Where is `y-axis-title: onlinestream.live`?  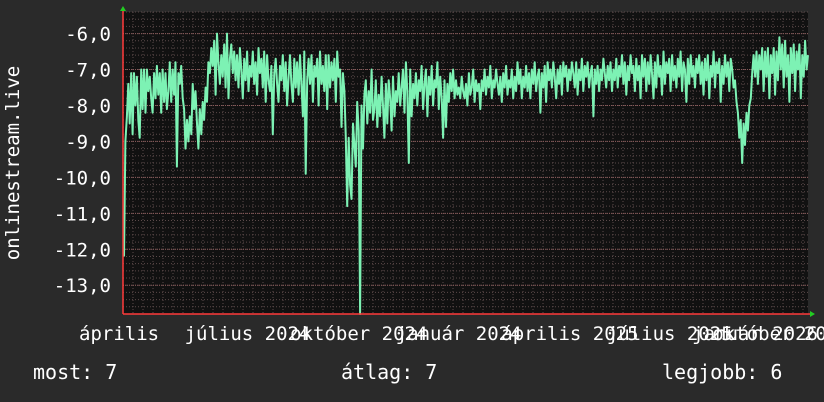 y-axis-title: onlinestream.live is located at coordinates (13, 163).